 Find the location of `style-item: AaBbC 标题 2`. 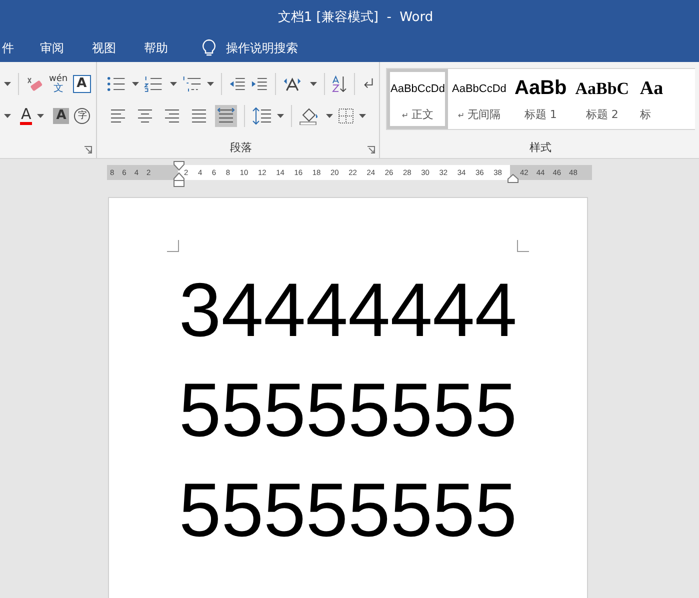

style-item: AaBbC 标题 2 is located at coordinates (602, 99).